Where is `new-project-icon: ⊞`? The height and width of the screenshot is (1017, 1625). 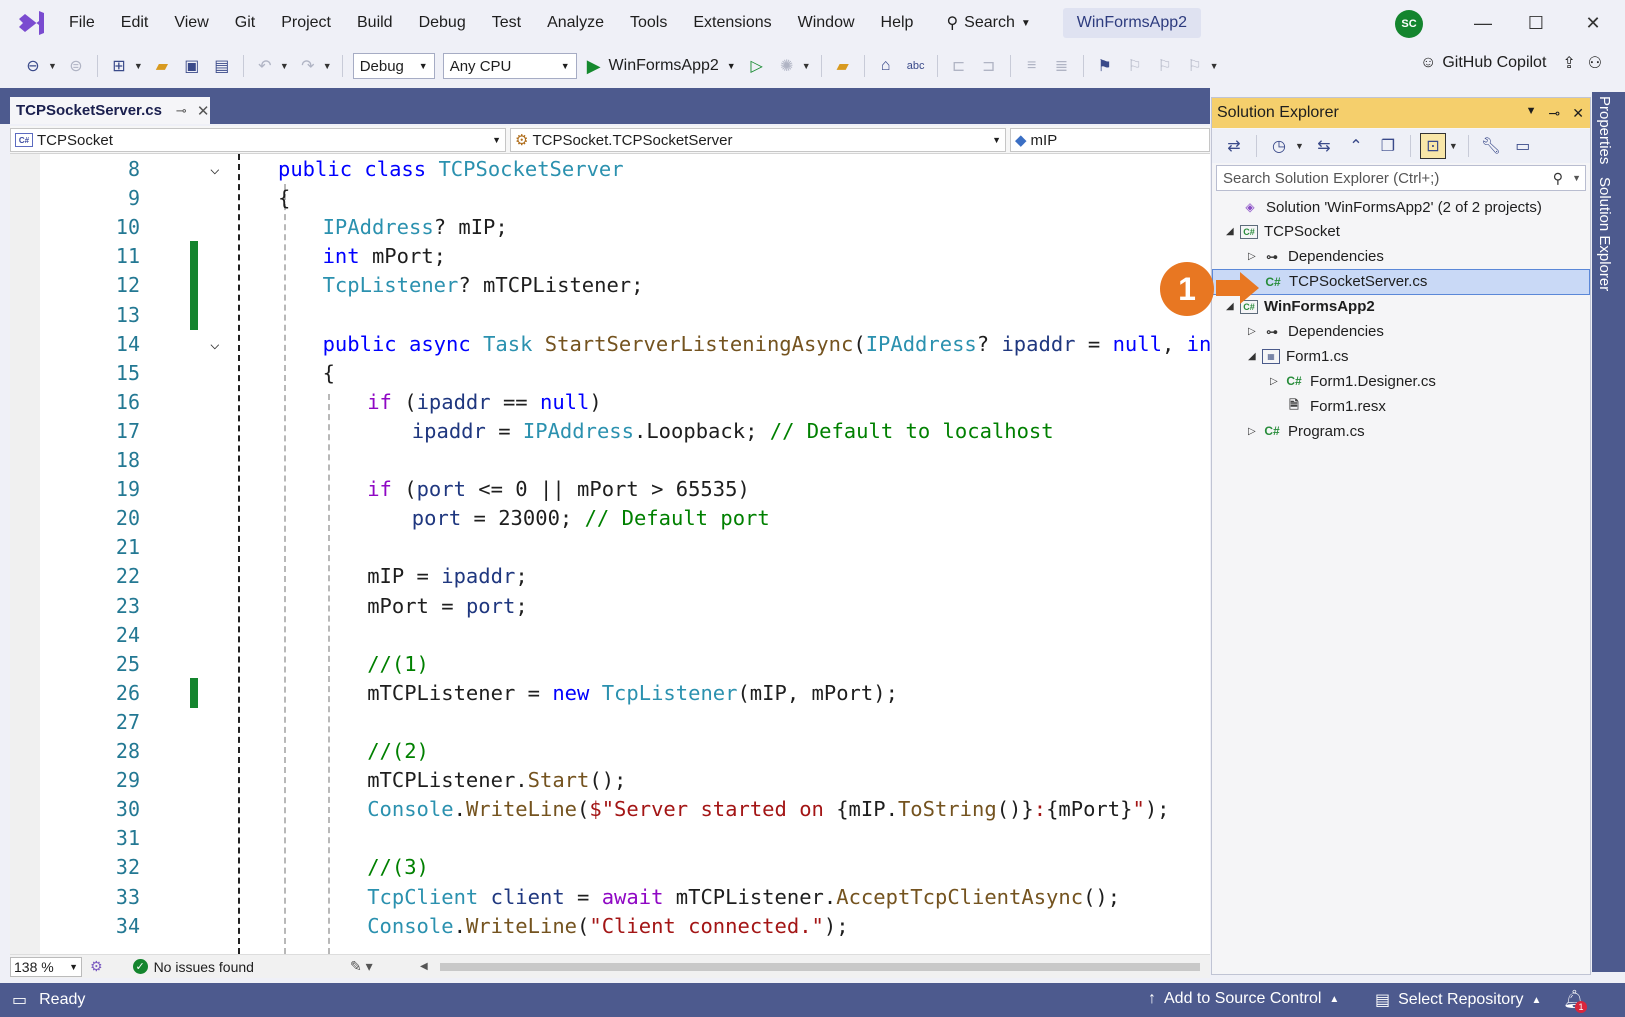 new-project-icon: ⊞ is located at coordinates (119, 66).